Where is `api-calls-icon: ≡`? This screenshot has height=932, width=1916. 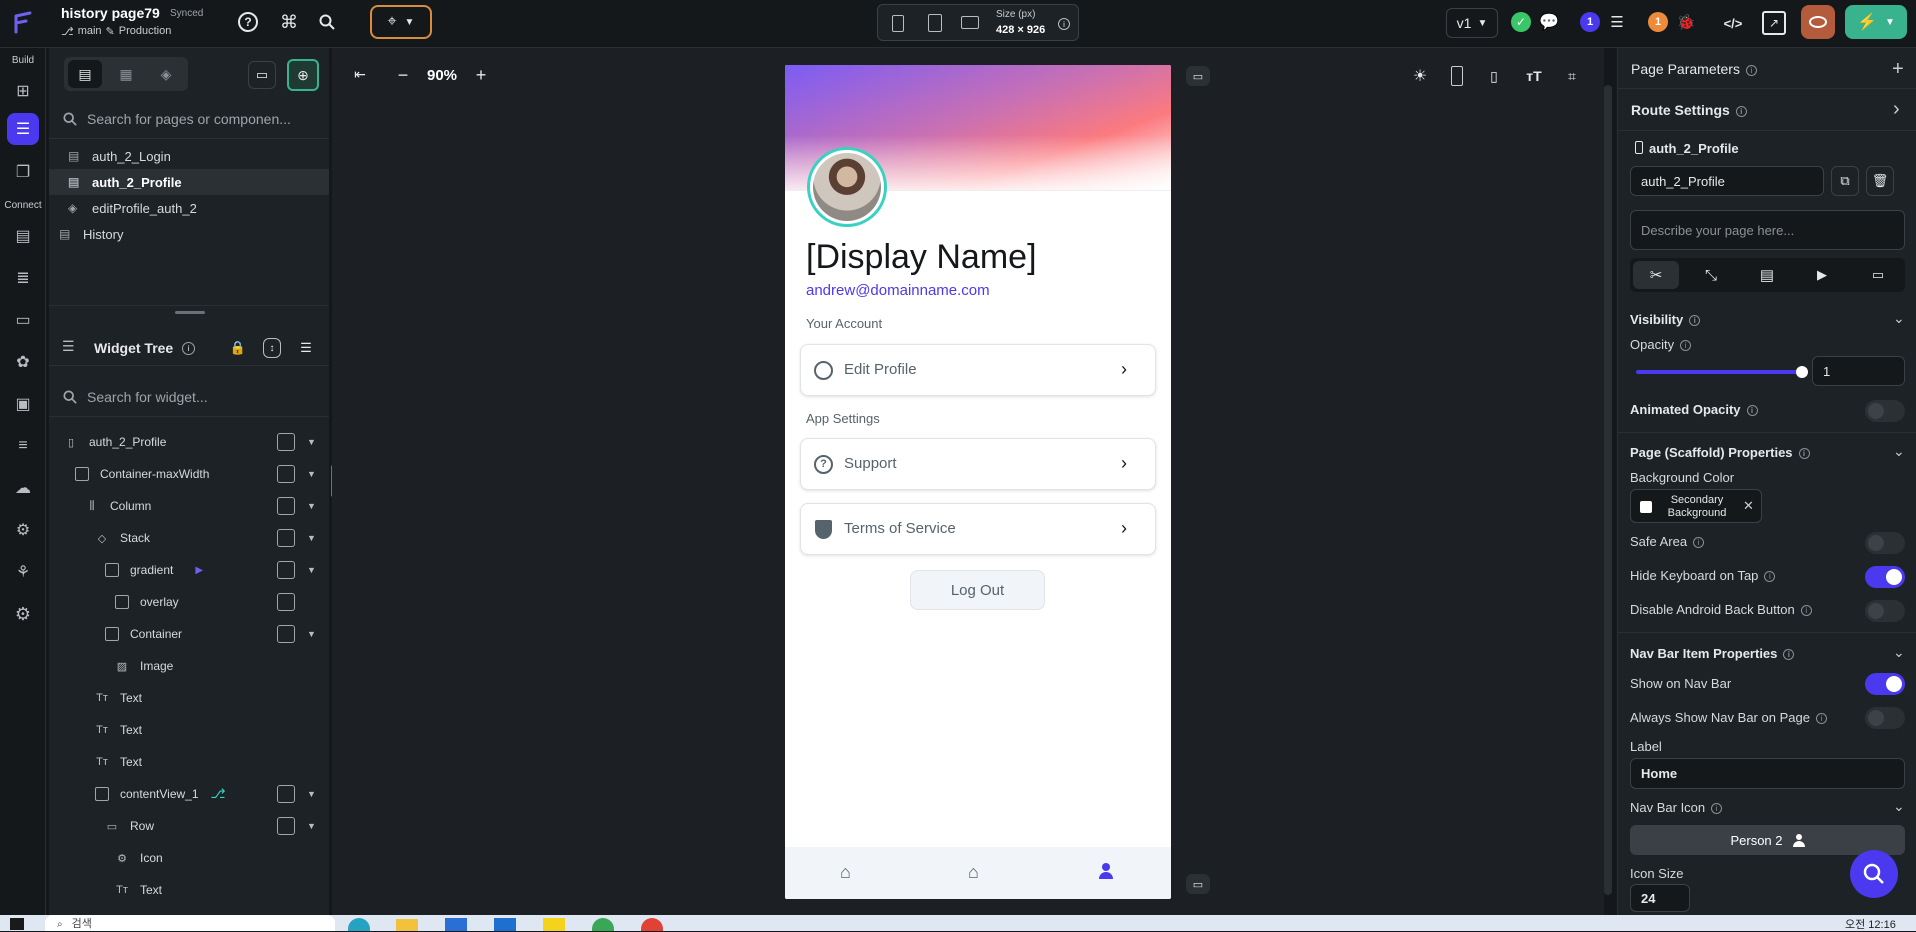 api-calls-icon: ≡ is located at coordinates (23, 446).